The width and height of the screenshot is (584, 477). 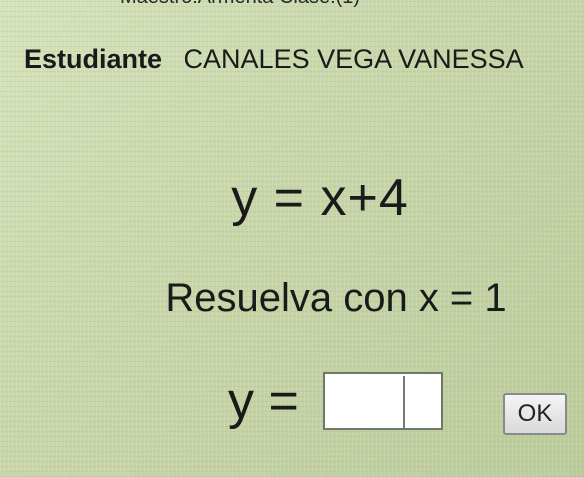 What do you see at coordinates (404, 402) in the screenshot?
I see `text-caret` at bounding box center [404, 402].